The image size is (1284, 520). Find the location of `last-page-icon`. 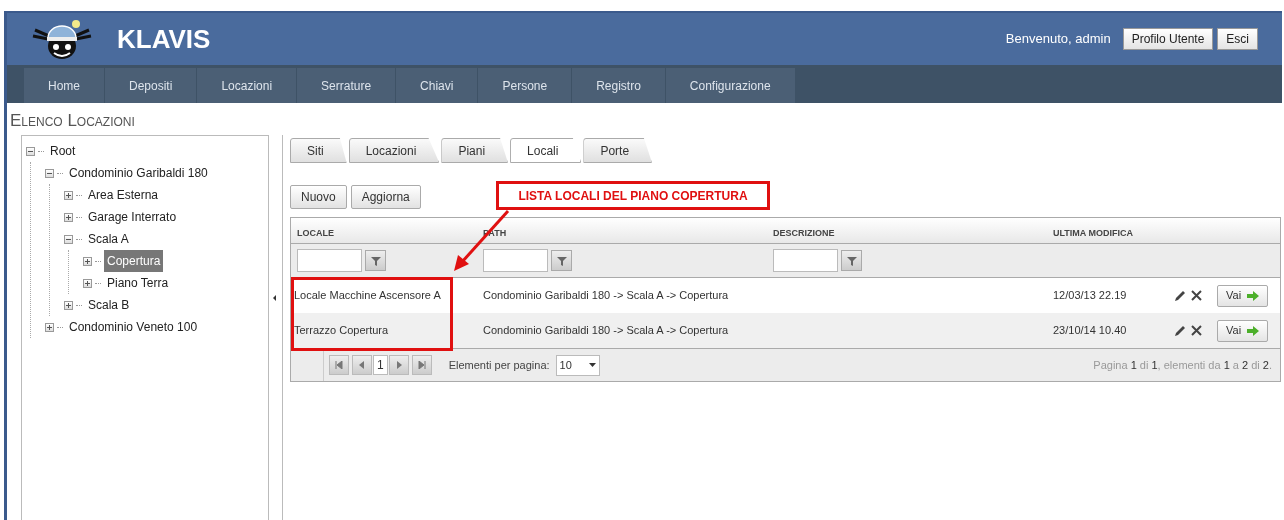

last-page-icon is located at coordinates (421, 365).